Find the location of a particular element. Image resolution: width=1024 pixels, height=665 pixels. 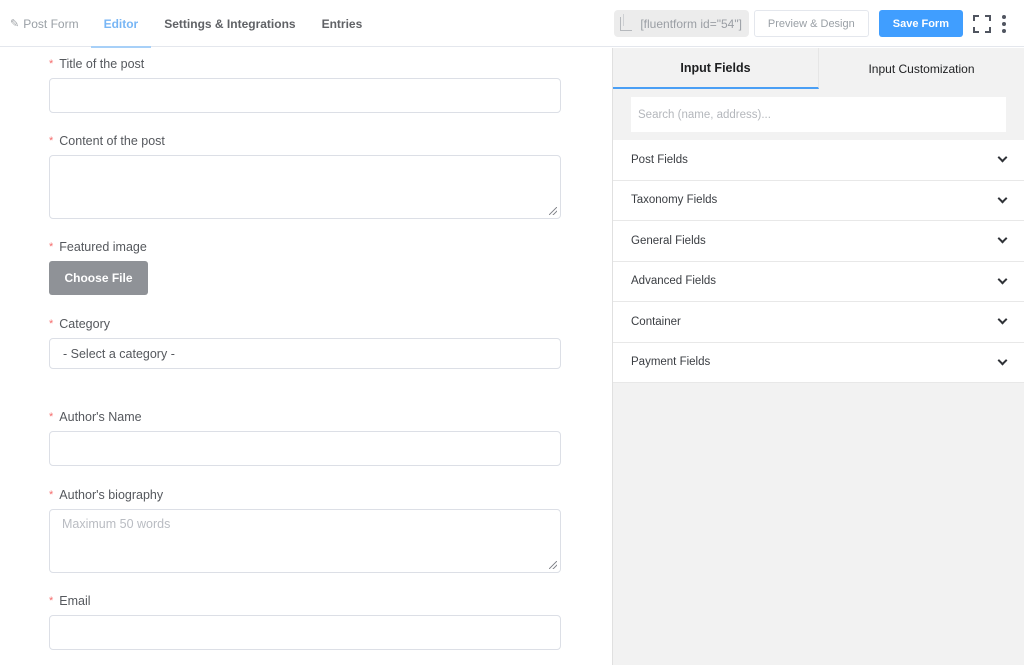

form-name: Post Form is located at coordinates (51, 23).